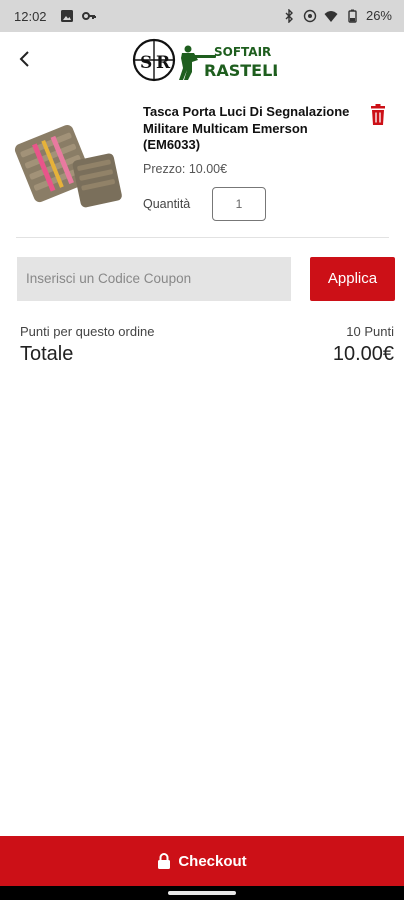  I want to click on wifi-icon, so click(331, 16).